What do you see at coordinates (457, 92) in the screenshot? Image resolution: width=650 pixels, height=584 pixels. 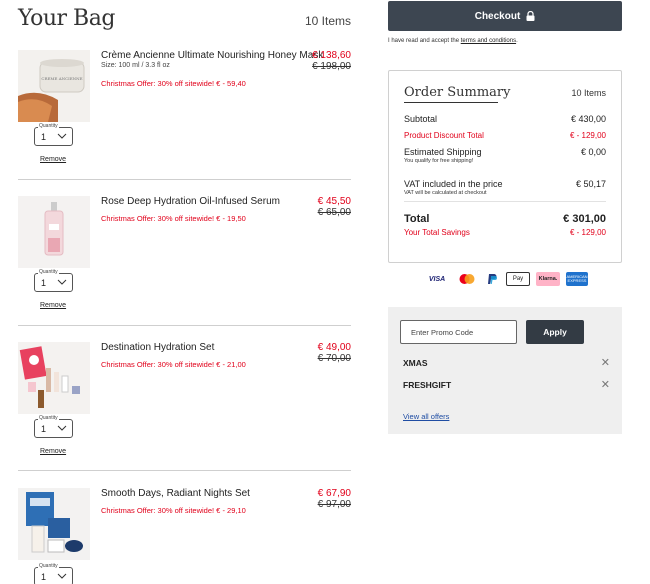 I see `summary-title: Order Summary` at bounding box center [457, 92].